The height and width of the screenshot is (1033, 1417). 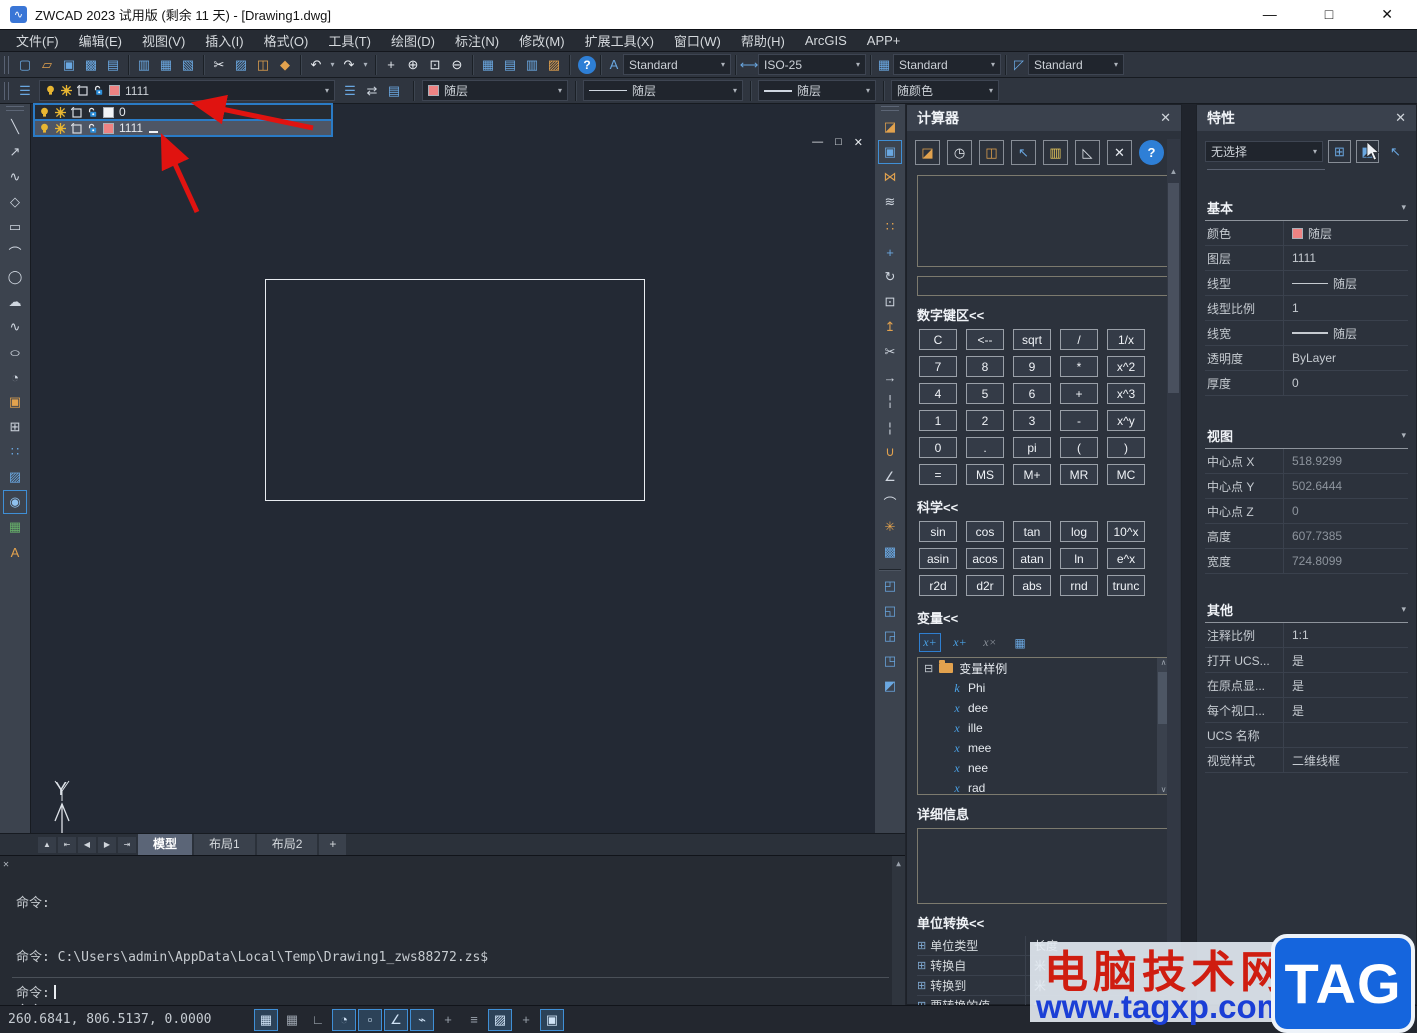 I want to click on menu-app-plus: APP+, so click(x=884, y=40).